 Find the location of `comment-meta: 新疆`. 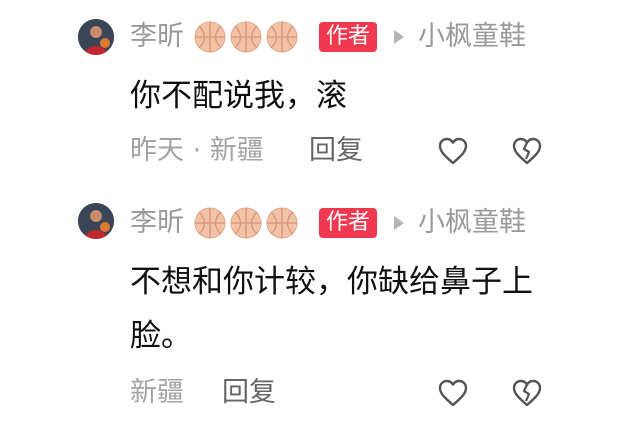

comment-meta: 新疆 is located at coordinates (157, 392).